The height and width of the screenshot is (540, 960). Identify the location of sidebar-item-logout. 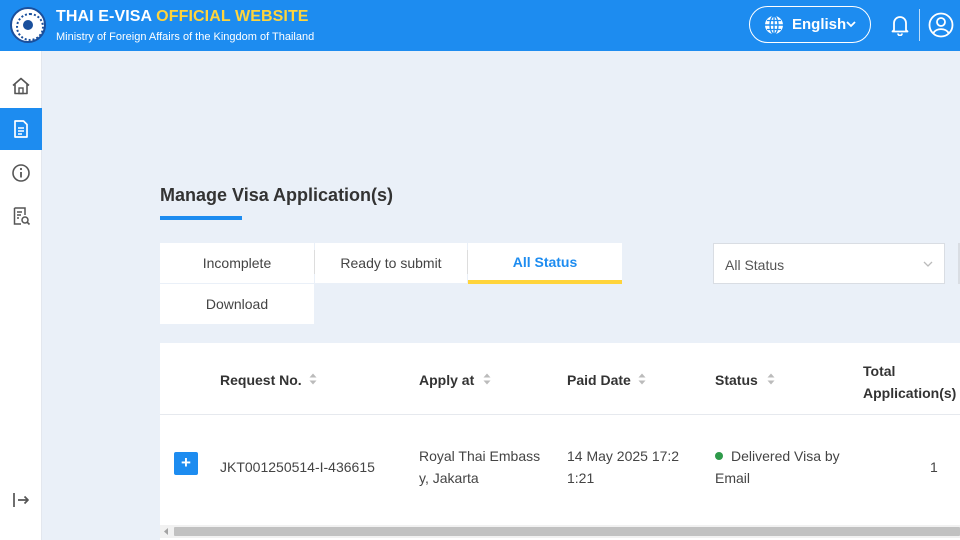
(21, 500).